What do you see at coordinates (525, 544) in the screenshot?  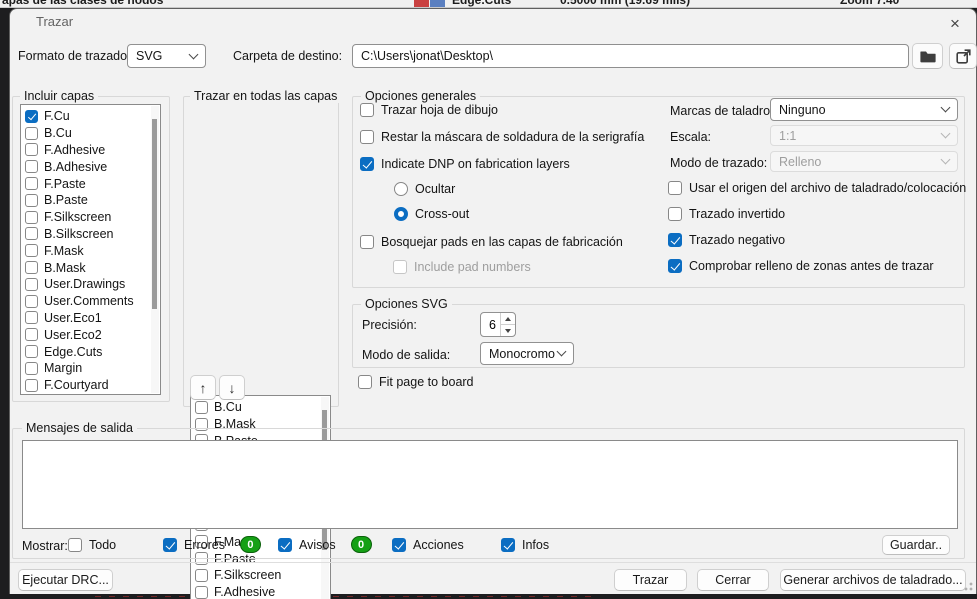 I see `message-filter-row: Infos` at bounding box center [525, 544].